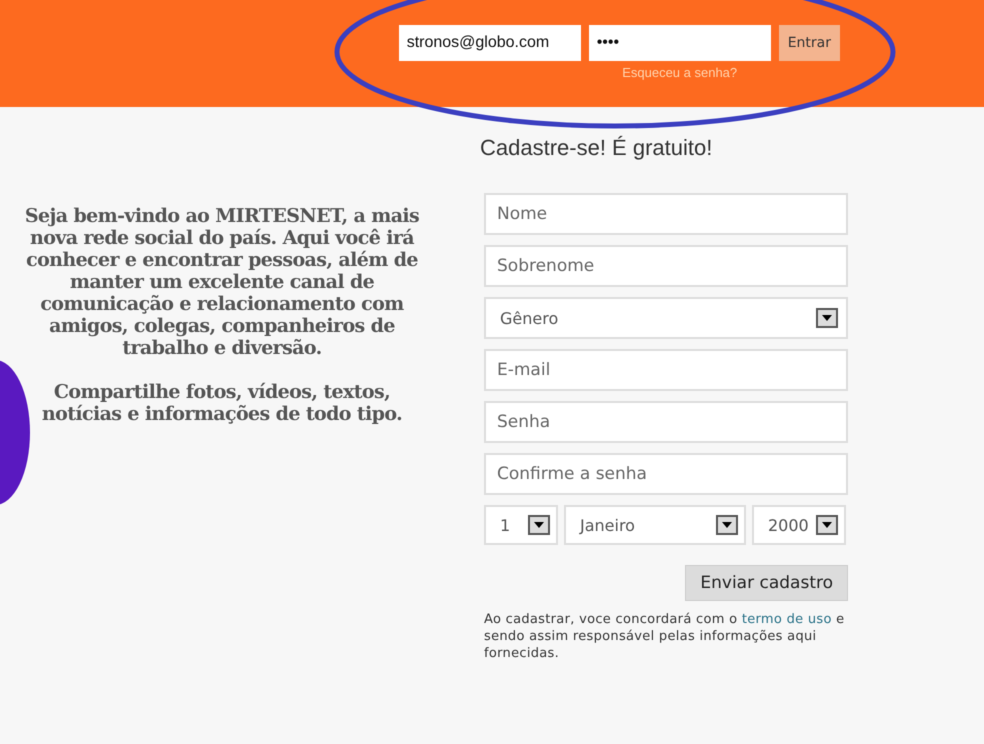 This screenshot has height=744, width=984. What do you see at coordinates (666, 266) in the screenshot?
I see `input-field: Sobrenome` at bounding box center [666, 266].